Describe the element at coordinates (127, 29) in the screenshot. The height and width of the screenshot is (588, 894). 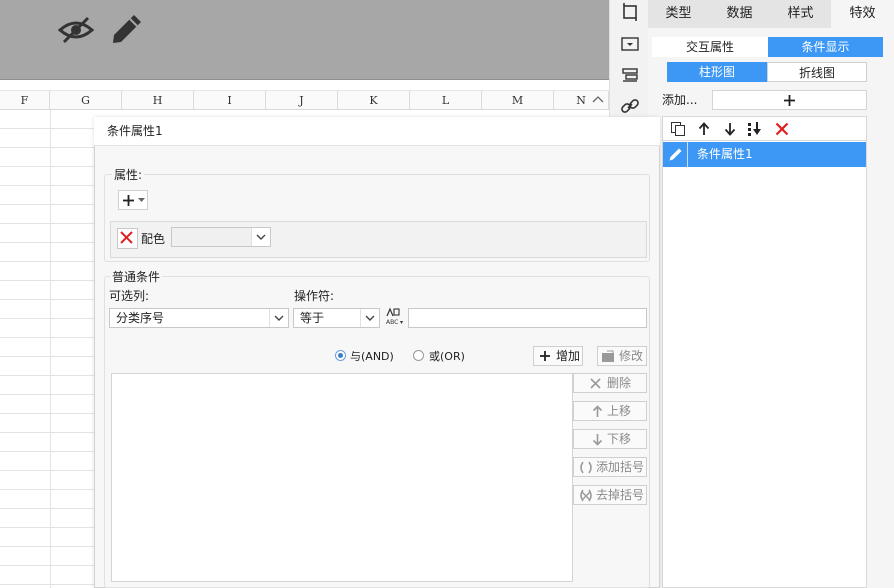
I see `pencil-icon` at that location.